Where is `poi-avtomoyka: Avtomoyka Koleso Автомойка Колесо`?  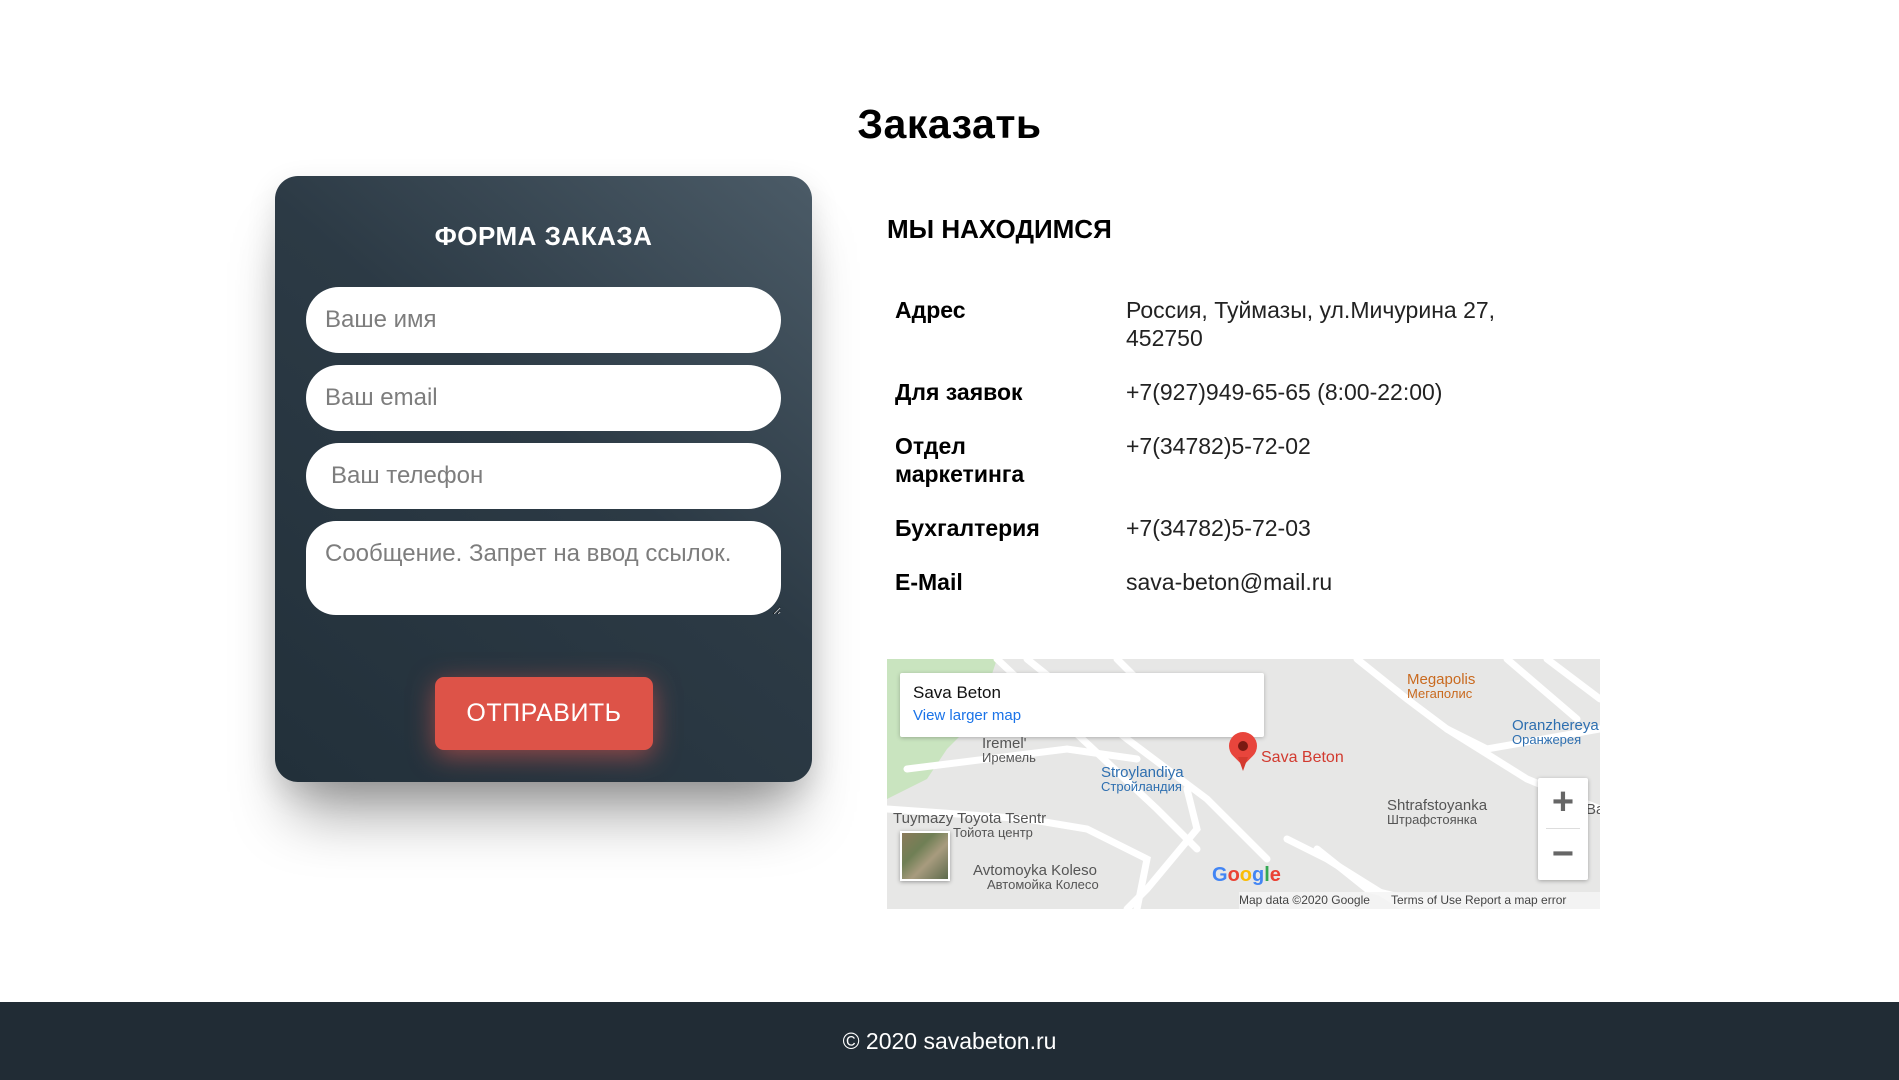 poi-avtomoyka: Avtomoyka Koleso Автомойка Колесо is located at coordinates (1036, 877).